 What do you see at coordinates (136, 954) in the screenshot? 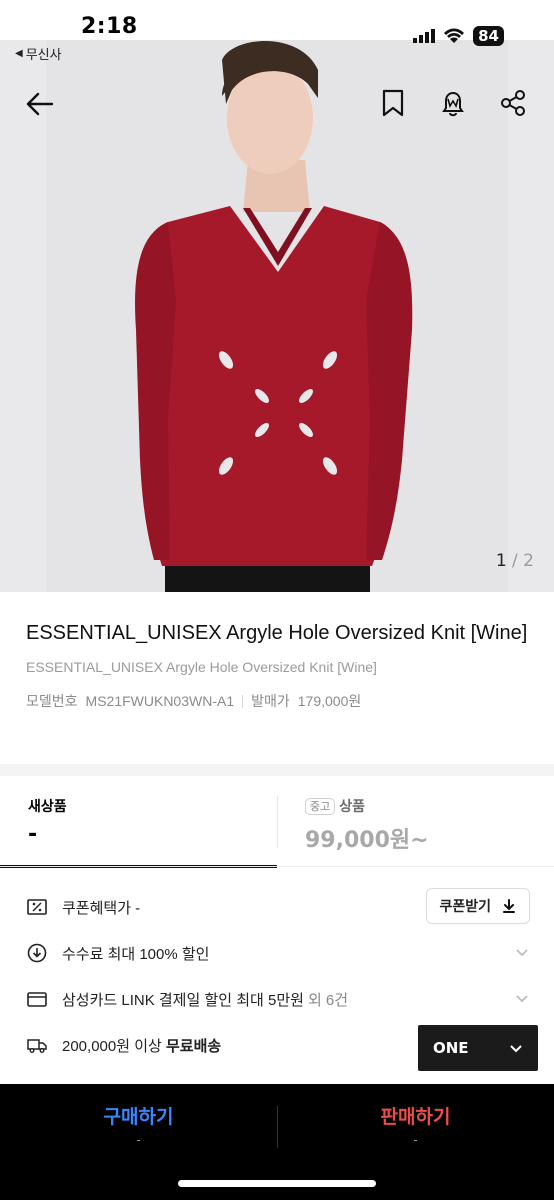
I see `fee-discount-label: 수수료 최대 100% 할인` at bounding box center [136, 954].